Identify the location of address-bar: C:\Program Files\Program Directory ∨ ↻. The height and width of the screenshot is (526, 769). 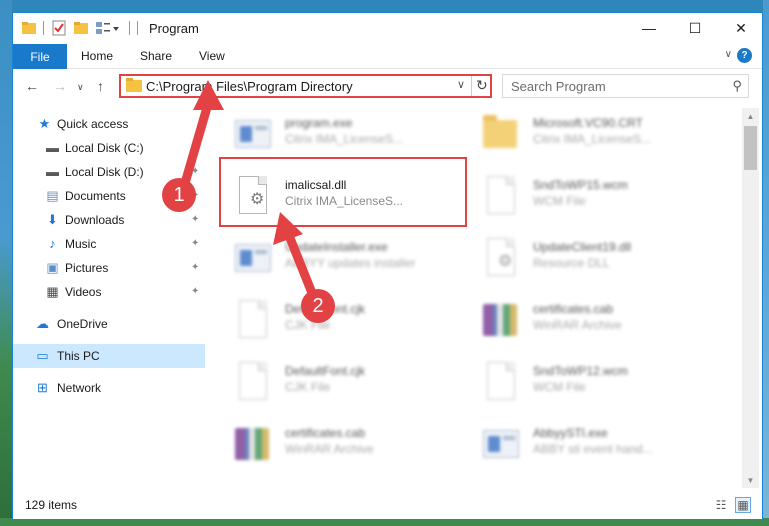
(305, 86).